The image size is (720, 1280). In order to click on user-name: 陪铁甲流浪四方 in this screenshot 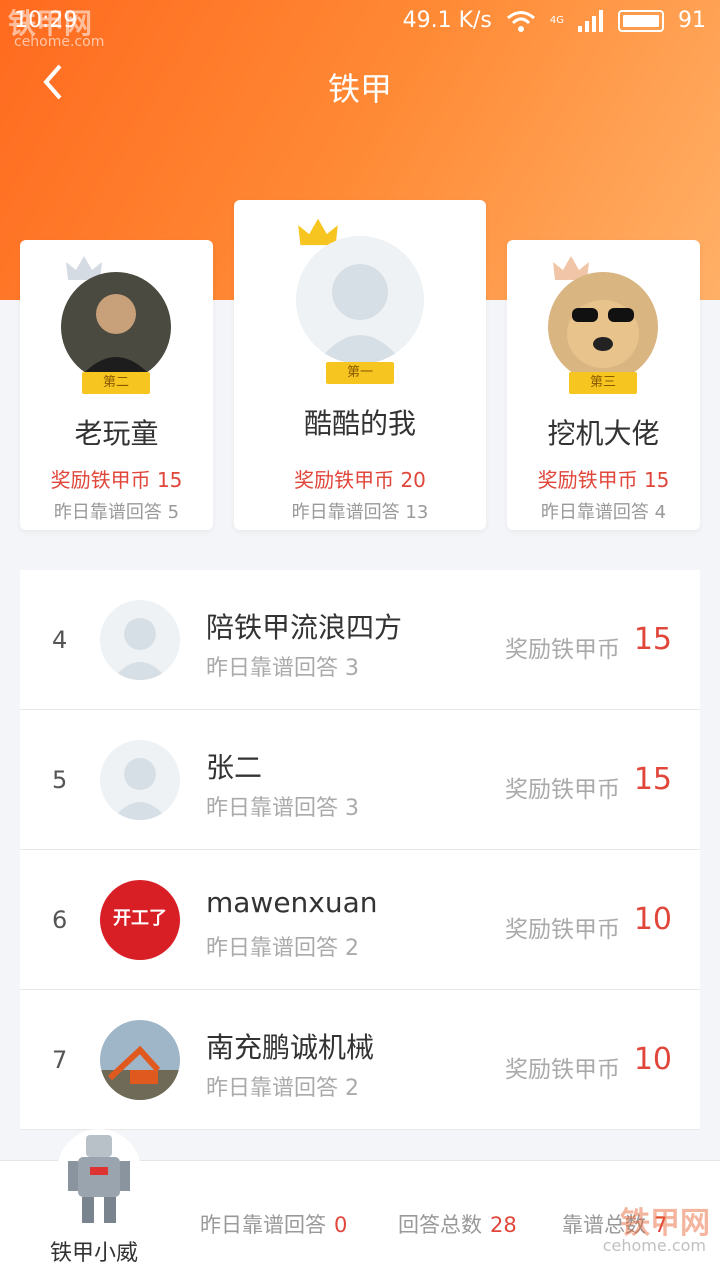, I will do `click(304, 627)`.